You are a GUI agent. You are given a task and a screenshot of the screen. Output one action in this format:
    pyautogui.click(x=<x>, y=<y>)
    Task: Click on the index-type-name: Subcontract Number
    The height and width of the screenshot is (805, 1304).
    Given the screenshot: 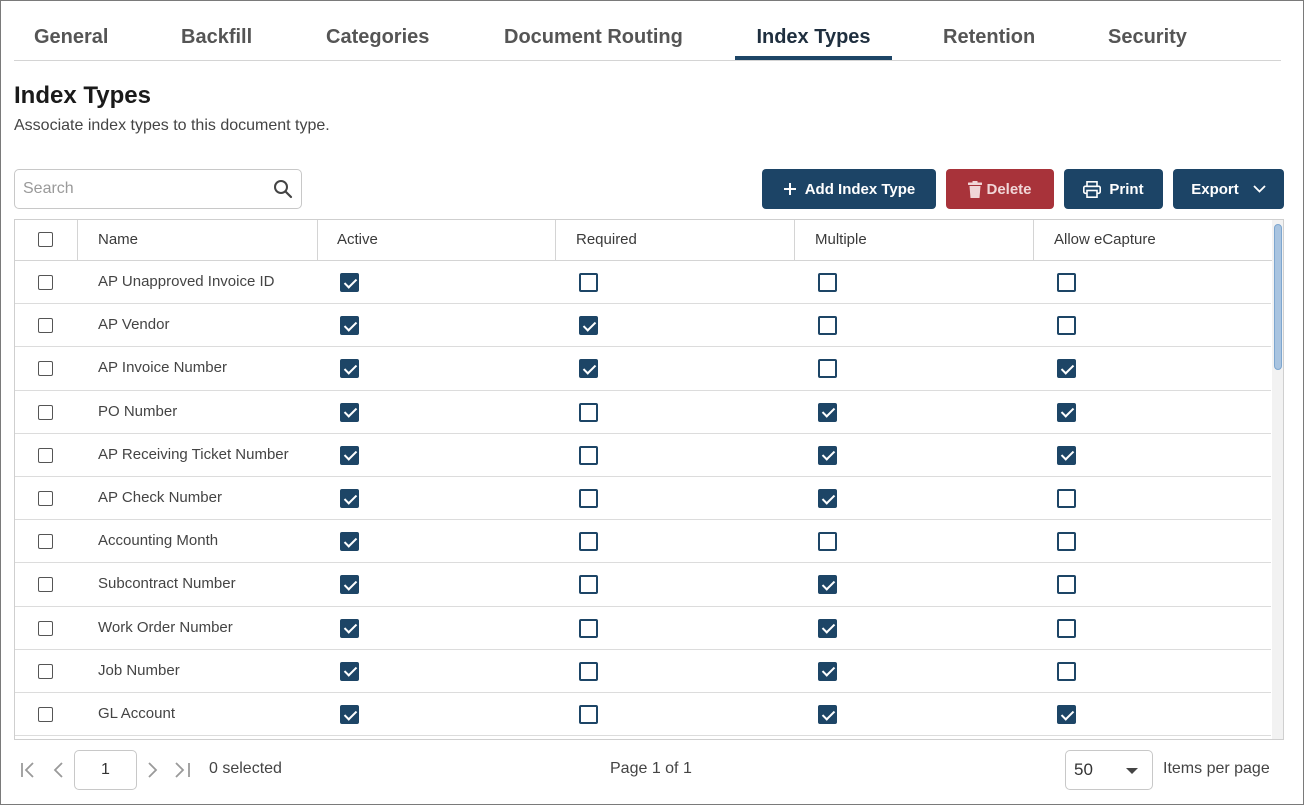 What is the action you would take?
    pyautogui.click(x=167, y=584)
    